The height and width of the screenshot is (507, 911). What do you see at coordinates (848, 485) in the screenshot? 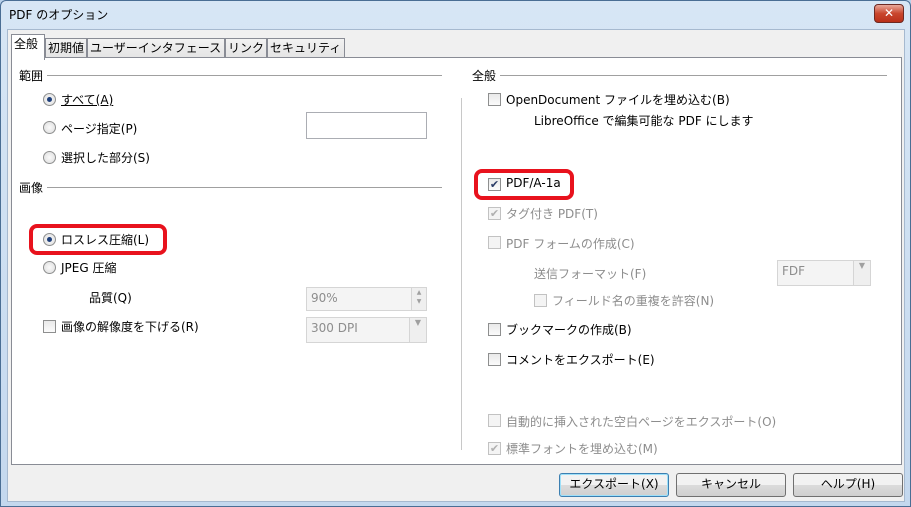
I see `help-button: ヘルプ(H)` at bounding box center [848, 485].